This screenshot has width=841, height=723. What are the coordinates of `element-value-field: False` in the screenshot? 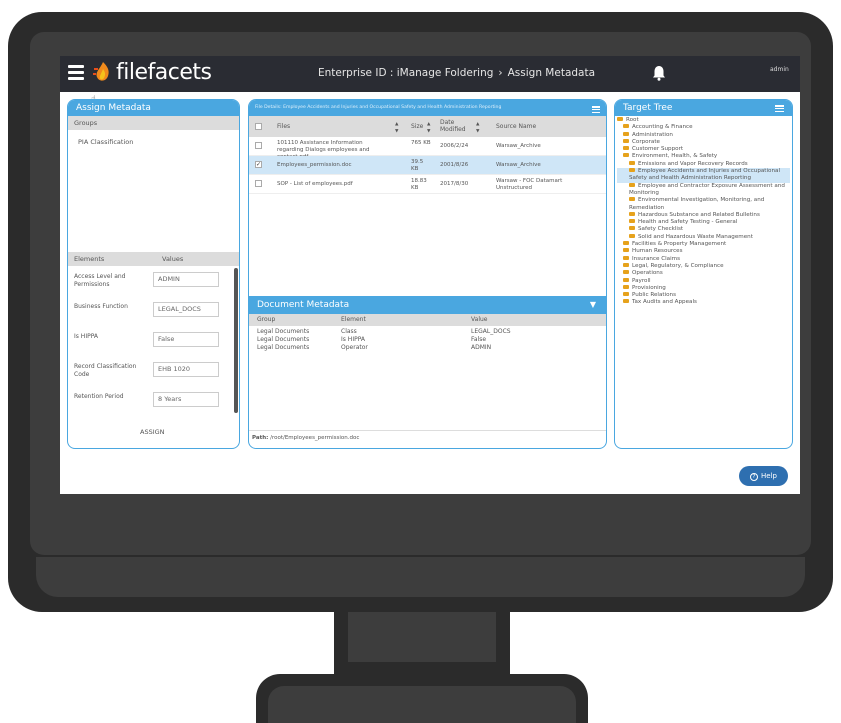 It's located at (186, 339).